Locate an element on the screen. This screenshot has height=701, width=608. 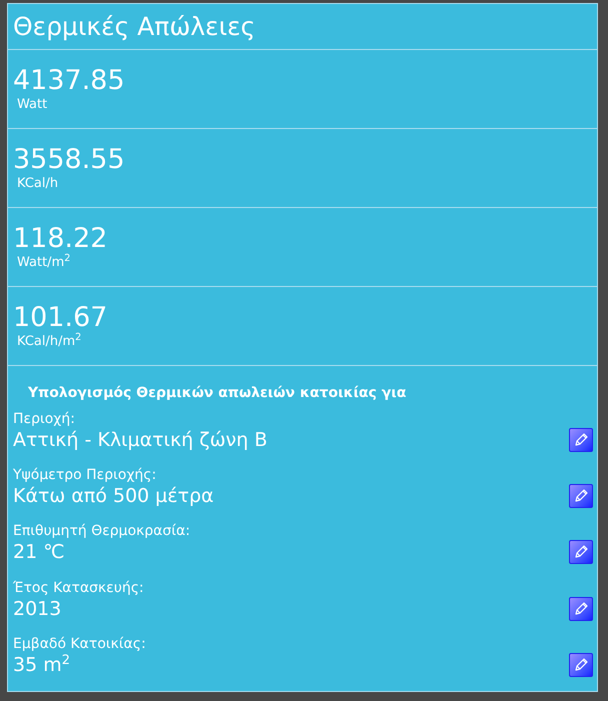
result-value: 4137.85 is located at coordinates (69, 81).